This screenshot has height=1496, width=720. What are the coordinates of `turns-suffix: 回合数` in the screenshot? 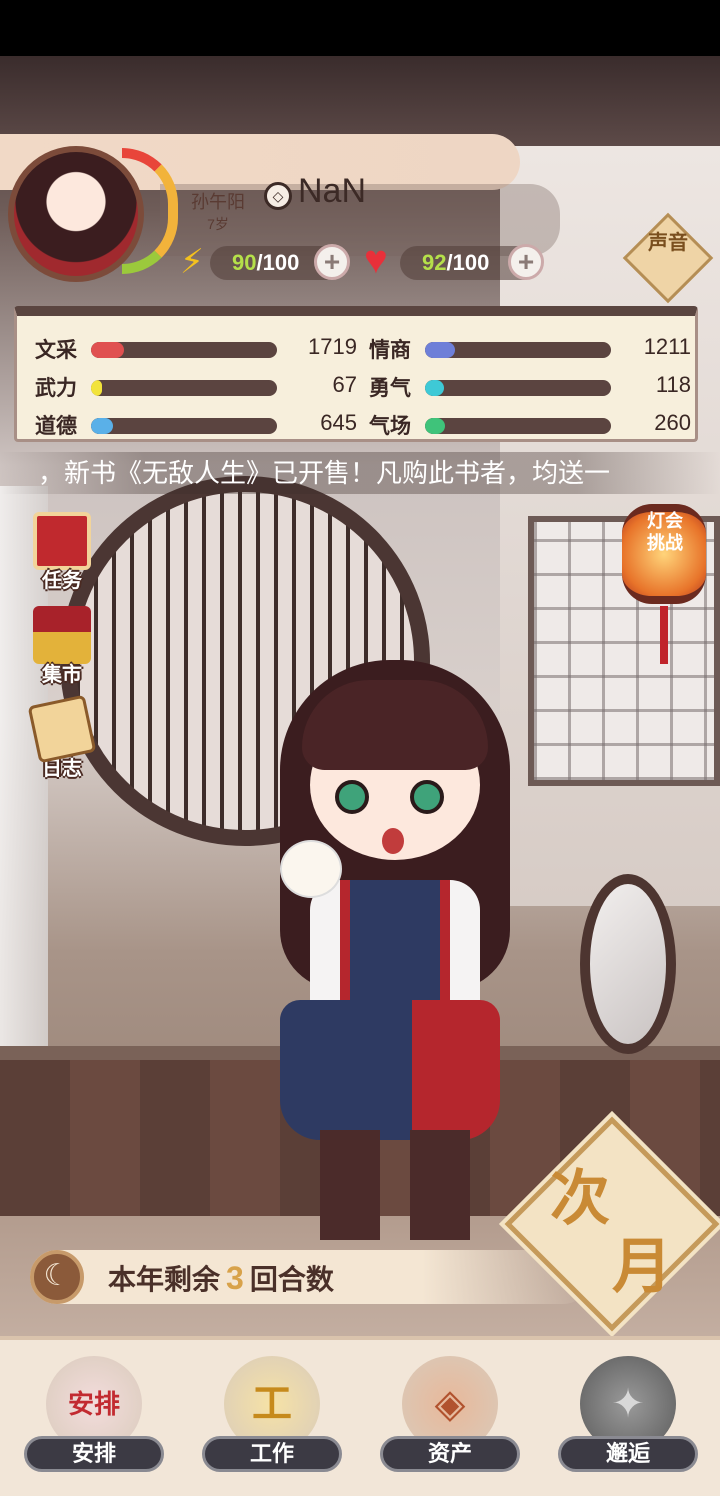 It's located at (291, 1279).